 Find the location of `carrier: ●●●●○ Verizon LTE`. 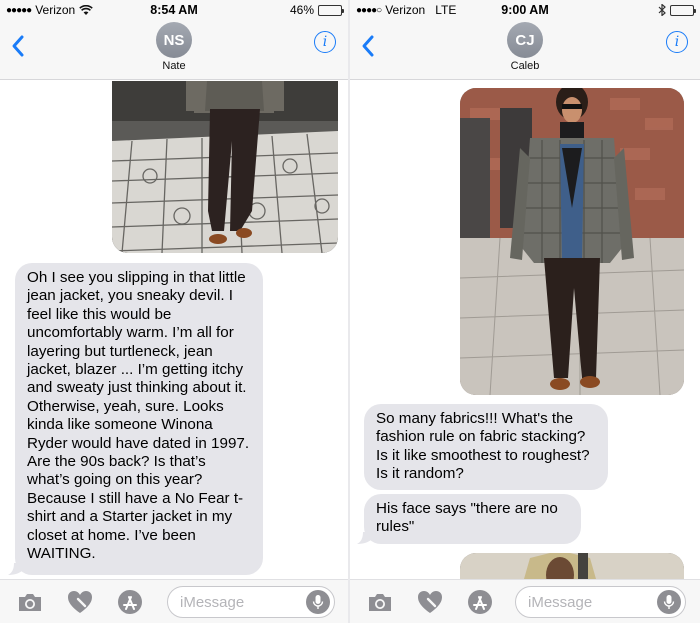

carrier: ●●●●○ Verizon LTE is located at coordinates (406, 10).